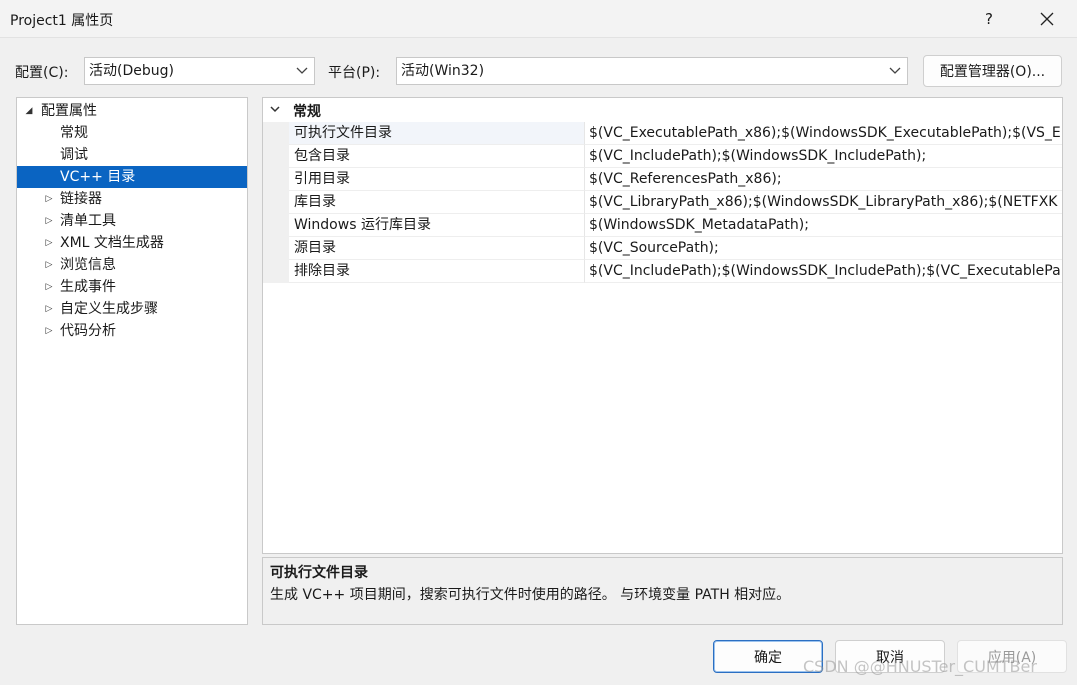 This screenshot has width=1077, height=685. I want to click on title-bar: Project1 属性页 ?, so click(538, 19).